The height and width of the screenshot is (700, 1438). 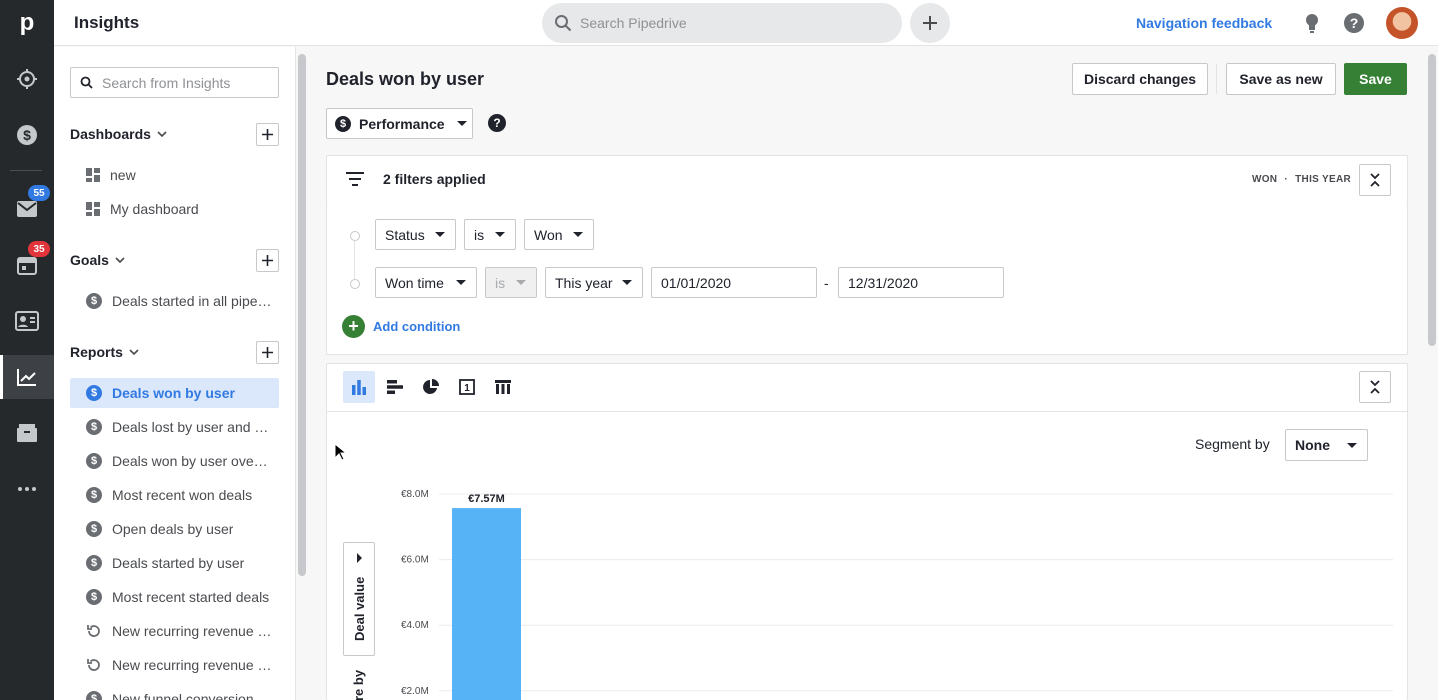 I want to click on page-title: Deals won by user, so click(x=405, y=79).